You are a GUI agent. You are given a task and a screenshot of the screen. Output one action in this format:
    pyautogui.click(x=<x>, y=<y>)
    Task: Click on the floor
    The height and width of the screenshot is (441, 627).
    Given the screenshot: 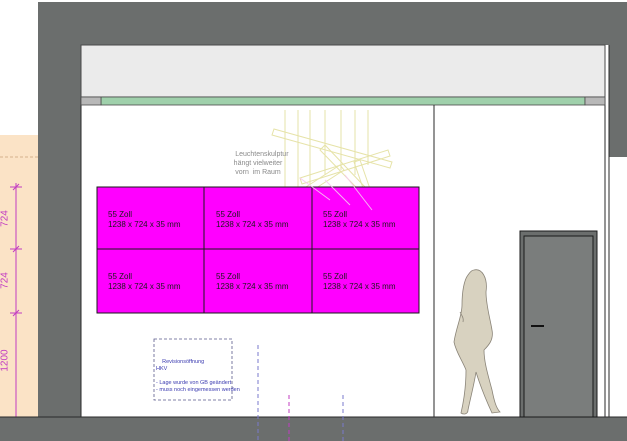 What is the action you would take?
    pyautogui.click(x=313, y=429)
    